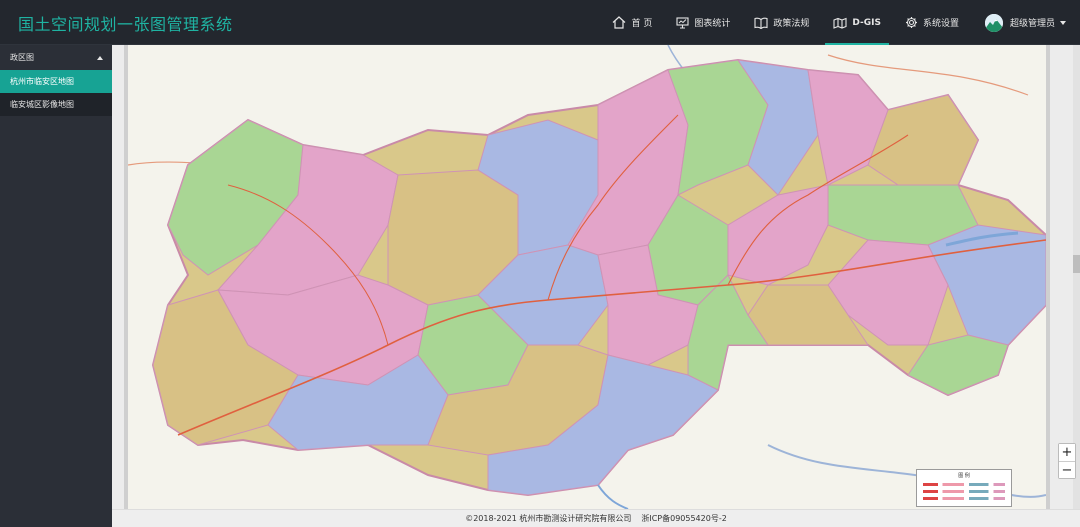 Image resolution: width=1080 pixels, height=527 pixels. I want to click on nav-home: 首 页, so click(632, 22).